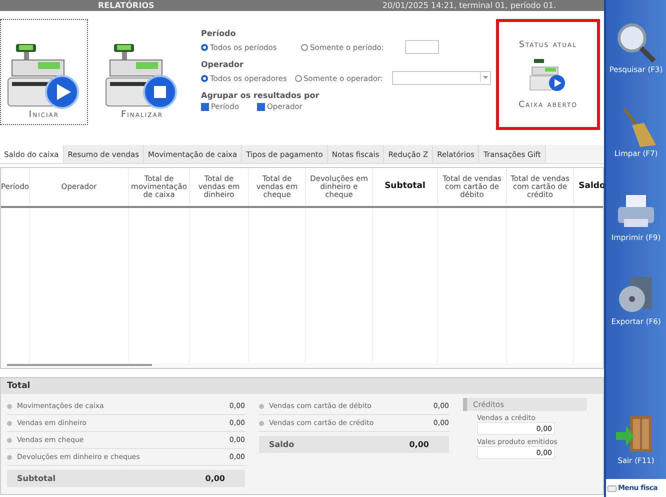  Describe the element at coordinates (79, 365) in the screenshot. I see `scrollbar-thumb` at that location.